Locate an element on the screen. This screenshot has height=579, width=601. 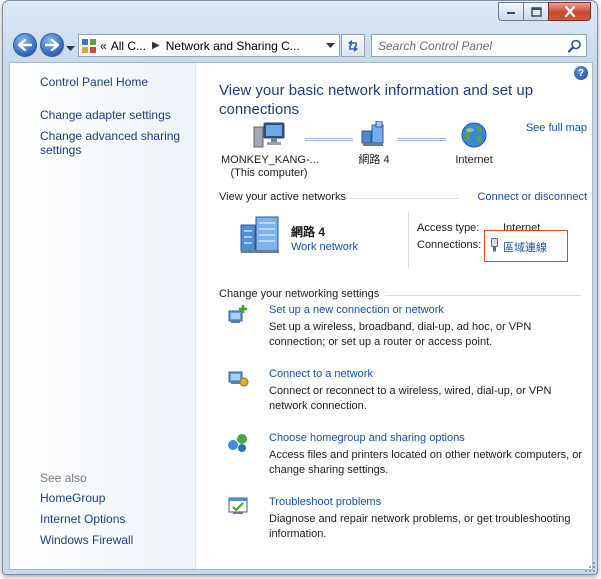
network-building-icon is located at coordinates (259, 234).